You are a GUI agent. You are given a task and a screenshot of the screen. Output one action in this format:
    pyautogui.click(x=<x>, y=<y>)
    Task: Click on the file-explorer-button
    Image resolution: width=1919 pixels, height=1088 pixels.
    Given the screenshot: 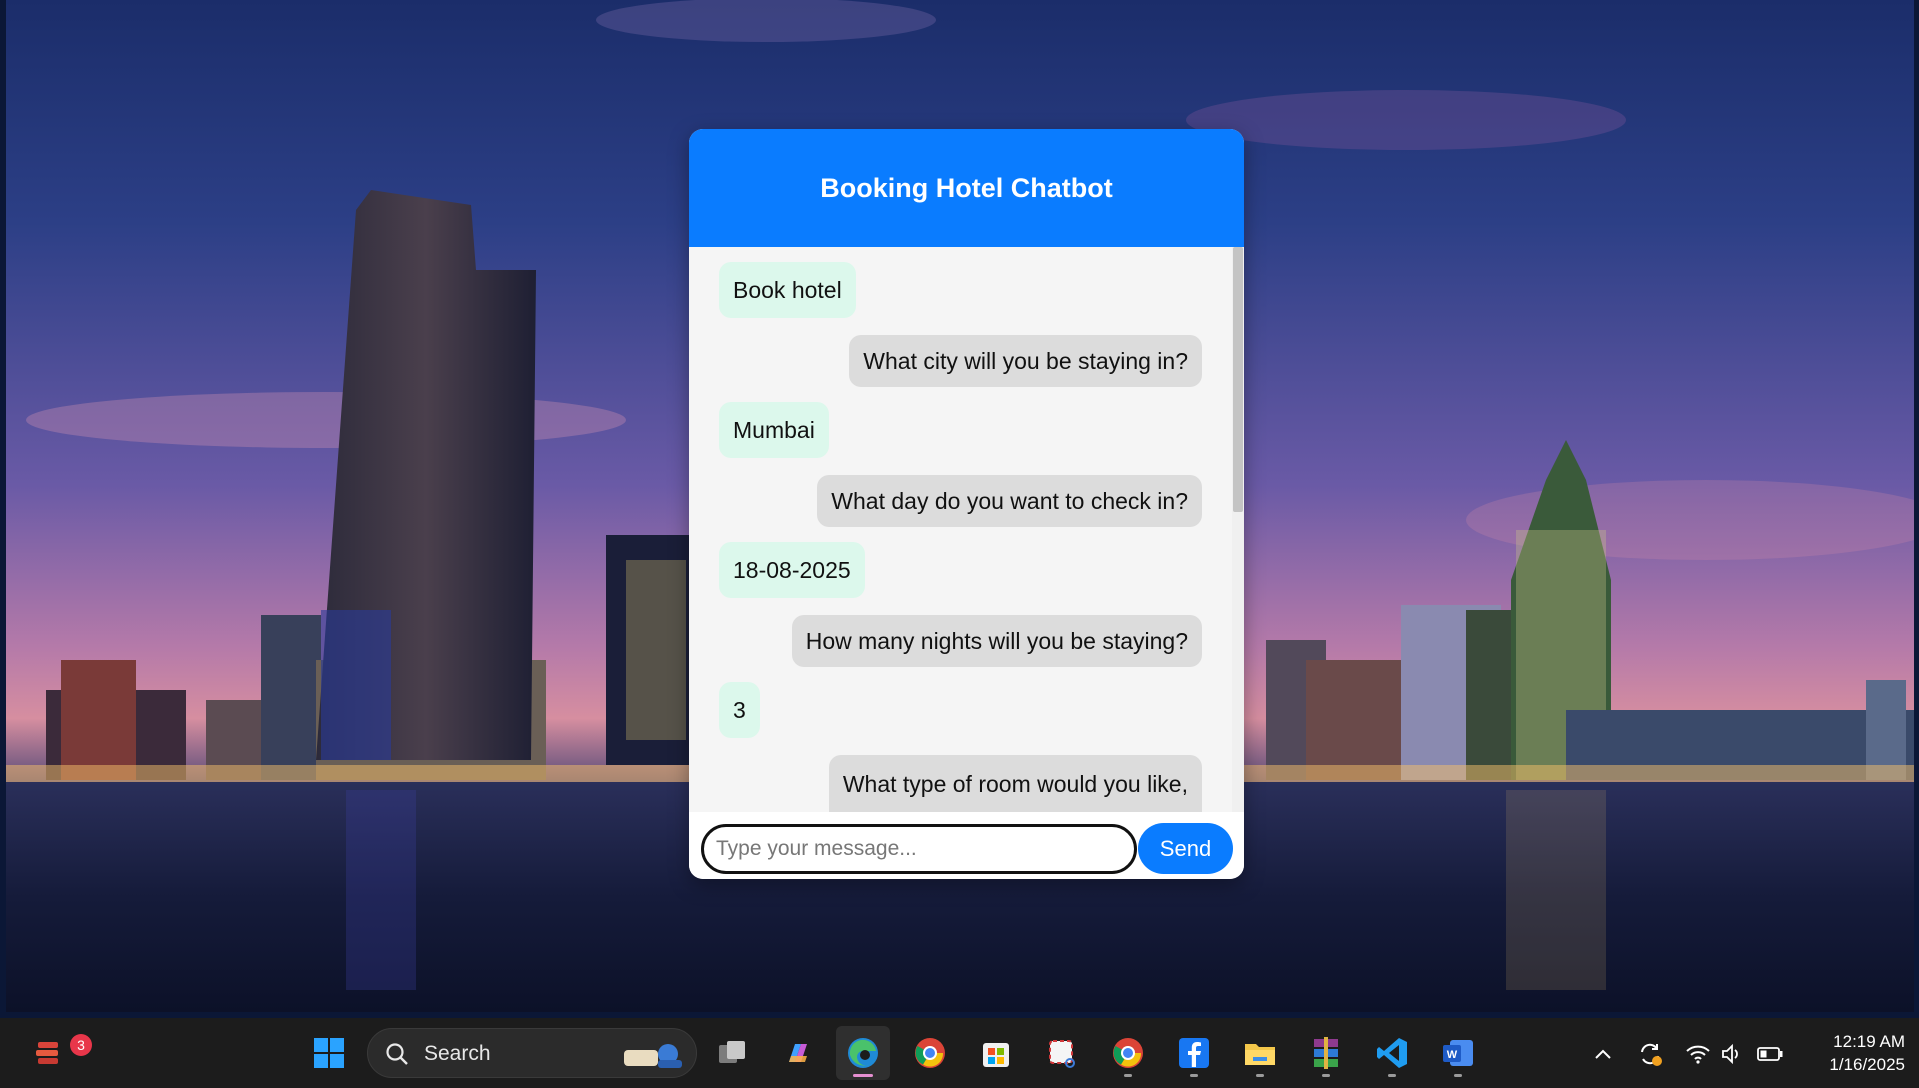 What is the action you would take?
    pyautogui.click(x=1260, y=1053)
    